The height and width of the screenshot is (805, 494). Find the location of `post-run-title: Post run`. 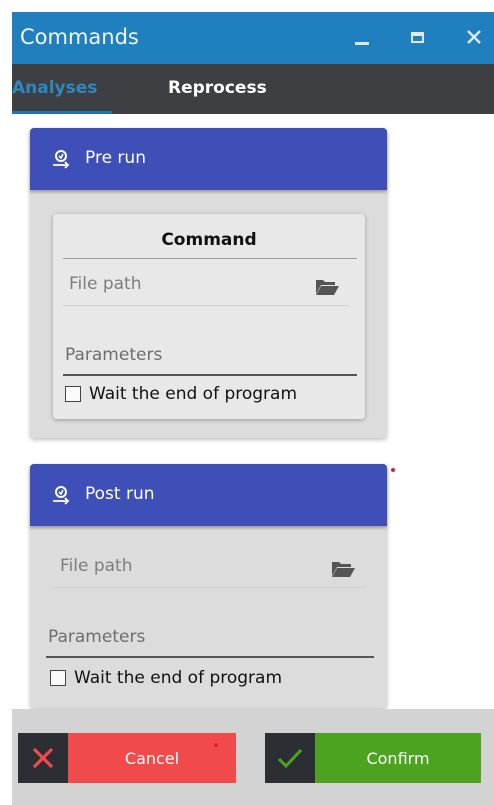

post-run-title: Post run is located at coordinates (120, 494).